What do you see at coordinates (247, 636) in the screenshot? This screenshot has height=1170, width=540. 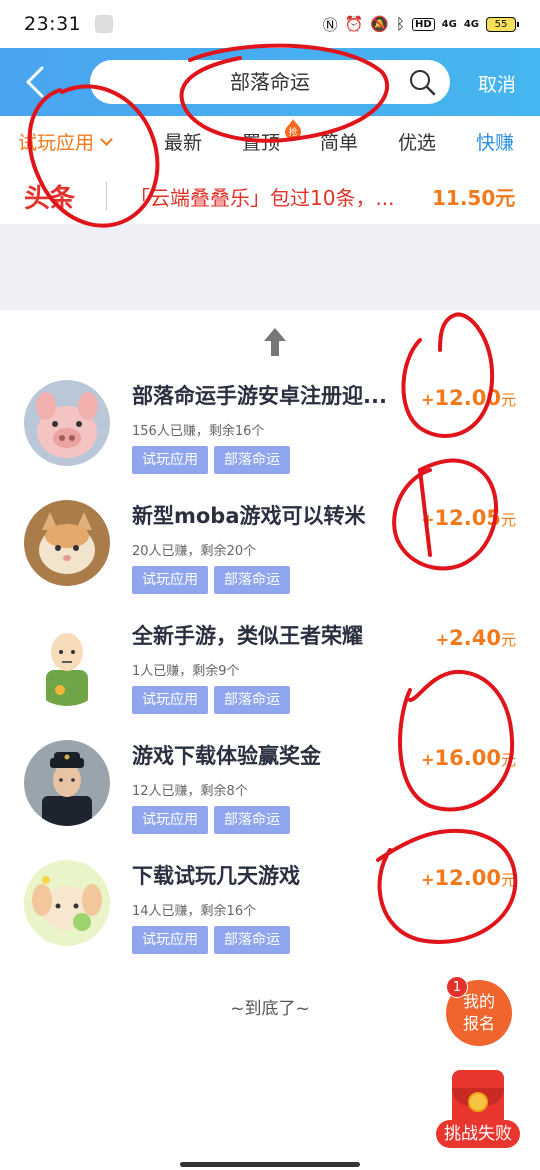 I see `task-title: 全新手游，类似王者荣耀` at bounding box center [247, 636].